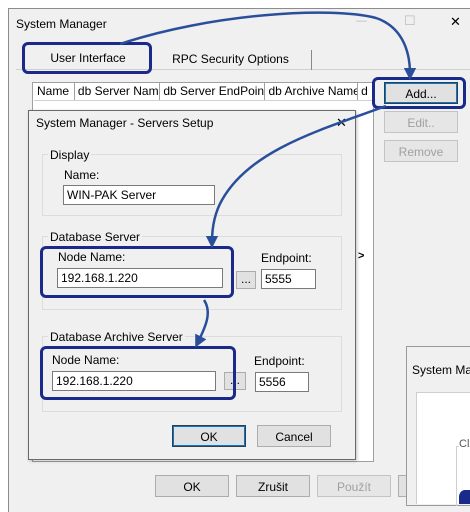 This screenshot has width=470, height=512. What do you see at coordinates (125, 123) in the screenshot?
I see `dialog-title: System Manager - Servers Setup` at bounding box center [125, 123].